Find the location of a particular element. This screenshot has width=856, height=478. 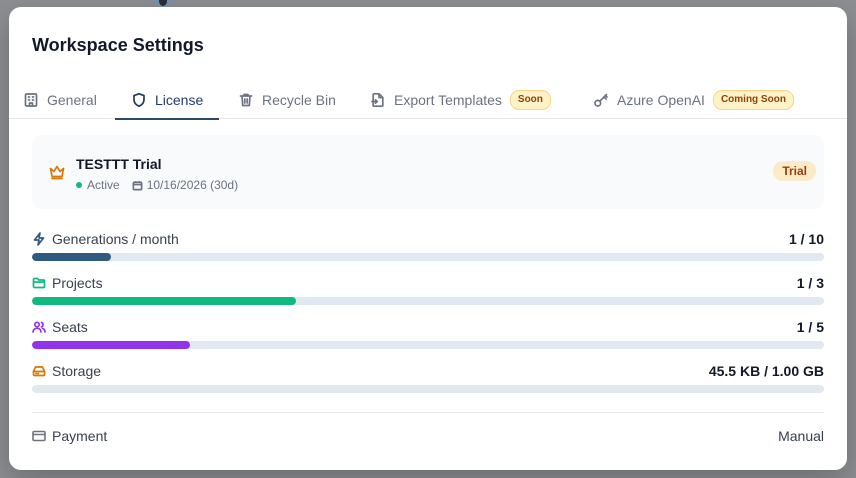

usage-generations: Generations / month 1 / 10 is located at coordinates (428, 246).